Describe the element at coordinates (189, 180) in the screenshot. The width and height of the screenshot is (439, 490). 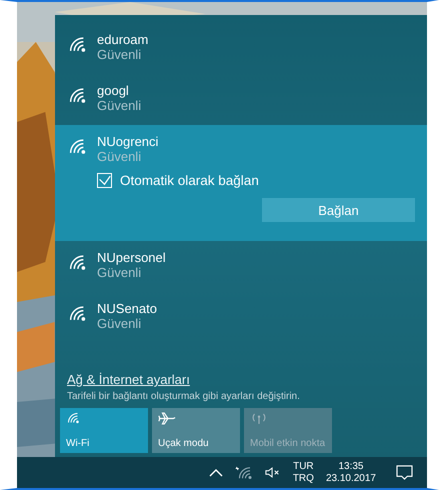
I see `checkbox-label: Otomatik olarak bağlan` at that location.